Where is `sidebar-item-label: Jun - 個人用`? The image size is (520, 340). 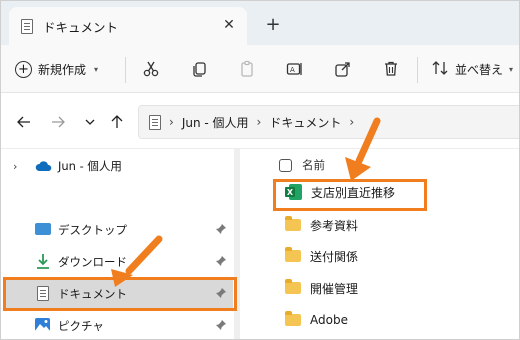
sidebar-item-label: Jun - 個人用 is located at coordinates (90, 166).